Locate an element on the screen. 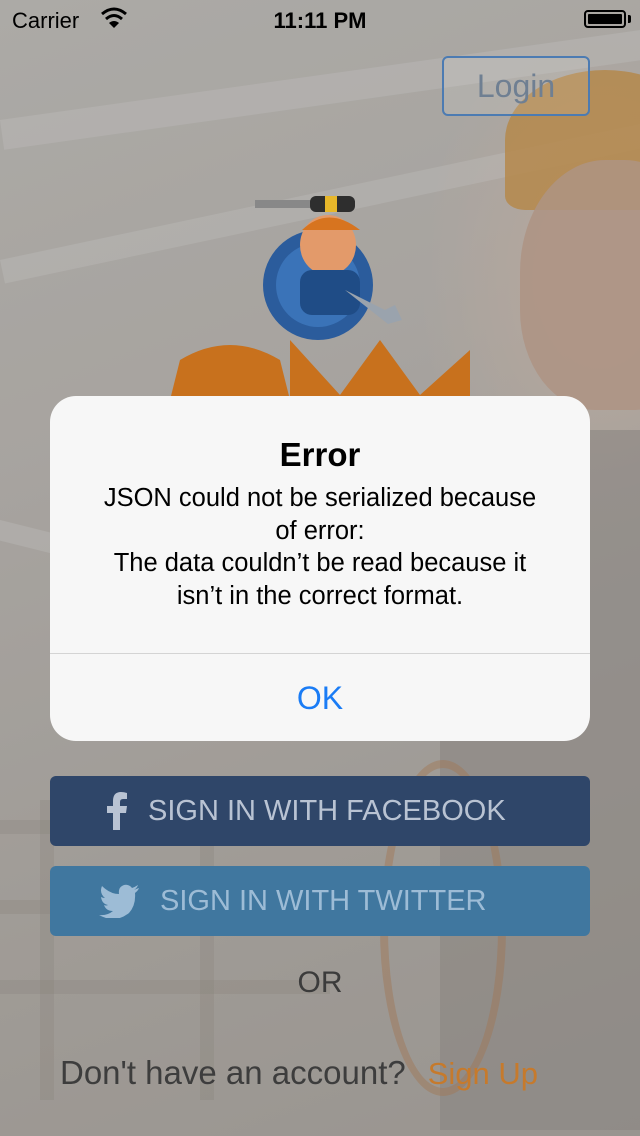  facebook-sign-in-button: SIGN IN WITH FACEBOOK is located at coordinates (320, 811).